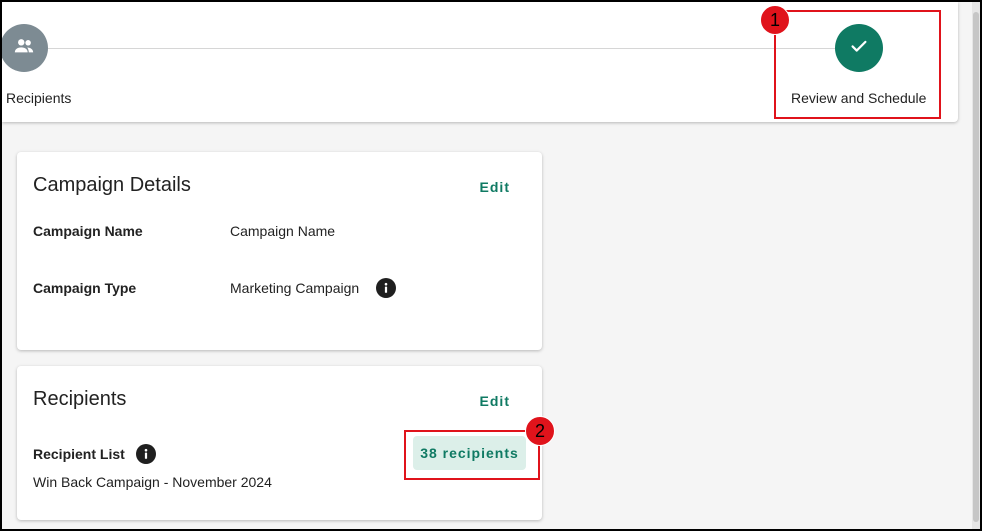 The height and width of the screenshot is (531, 982). Describe the element at coordinates (442, 48) in the screenshot. I see `stepper-connector` at that location.